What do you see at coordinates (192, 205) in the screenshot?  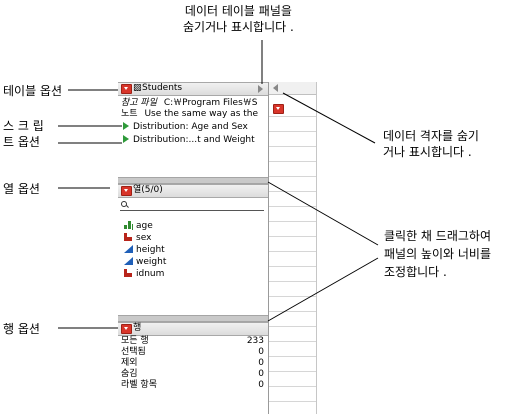 I see `column-search-input` at bounding box center [192, 205].